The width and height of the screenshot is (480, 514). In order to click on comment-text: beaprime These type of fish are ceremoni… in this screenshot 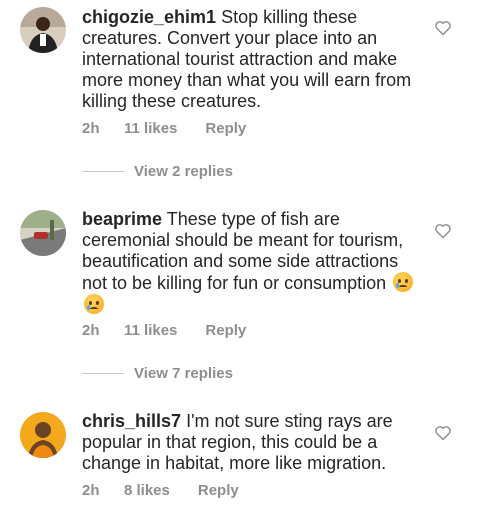, I will do `click(252, 262)`.